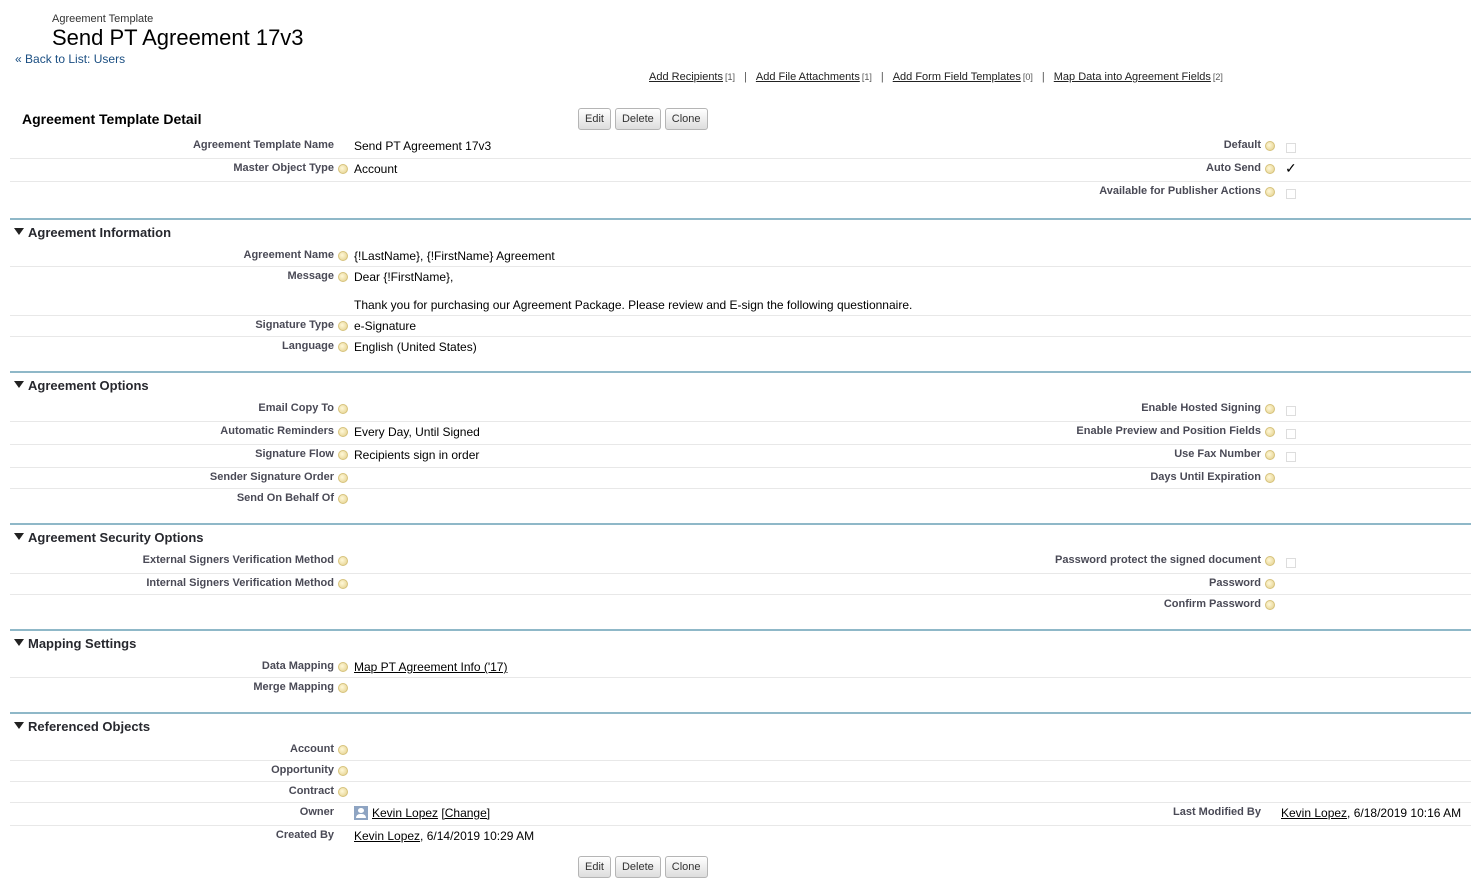 Image resolution: width=1471 pixels, height=878 pixels. I want to click on field-label: Enable Hosted Signing, so click(1201, 408).